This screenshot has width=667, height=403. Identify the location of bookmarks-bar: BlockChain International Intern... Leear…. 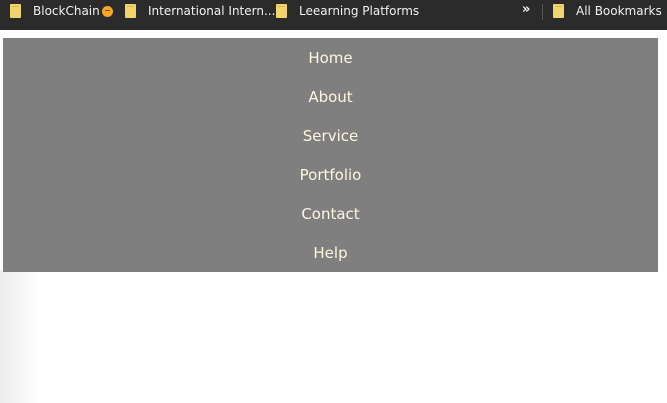
(333, 15).